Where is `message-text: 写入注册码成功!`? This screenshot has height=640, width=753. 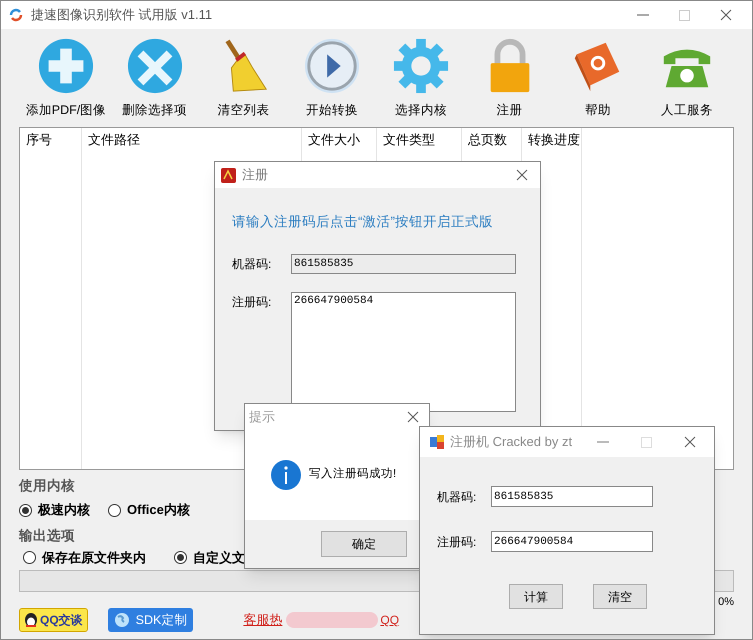 message-text: 写入注册码成功! is located at coordinates (352, 474).